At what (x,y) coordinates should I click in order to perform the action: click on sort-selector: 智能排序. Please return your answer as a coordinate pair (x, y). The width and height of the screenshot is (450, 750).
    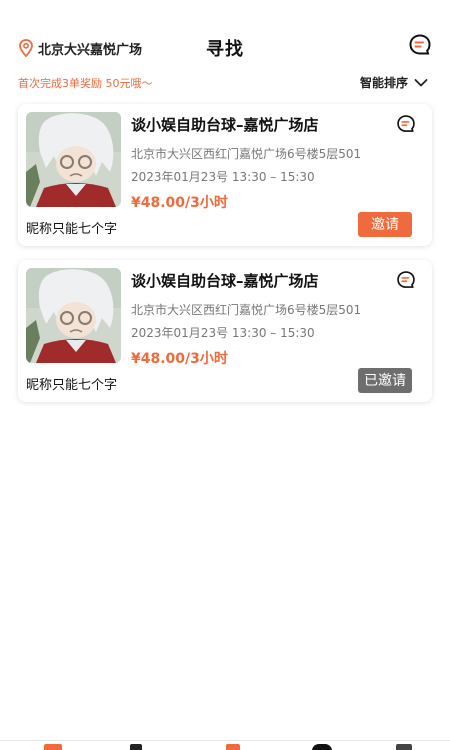
    Looking at the image, I should click on (394, 82).